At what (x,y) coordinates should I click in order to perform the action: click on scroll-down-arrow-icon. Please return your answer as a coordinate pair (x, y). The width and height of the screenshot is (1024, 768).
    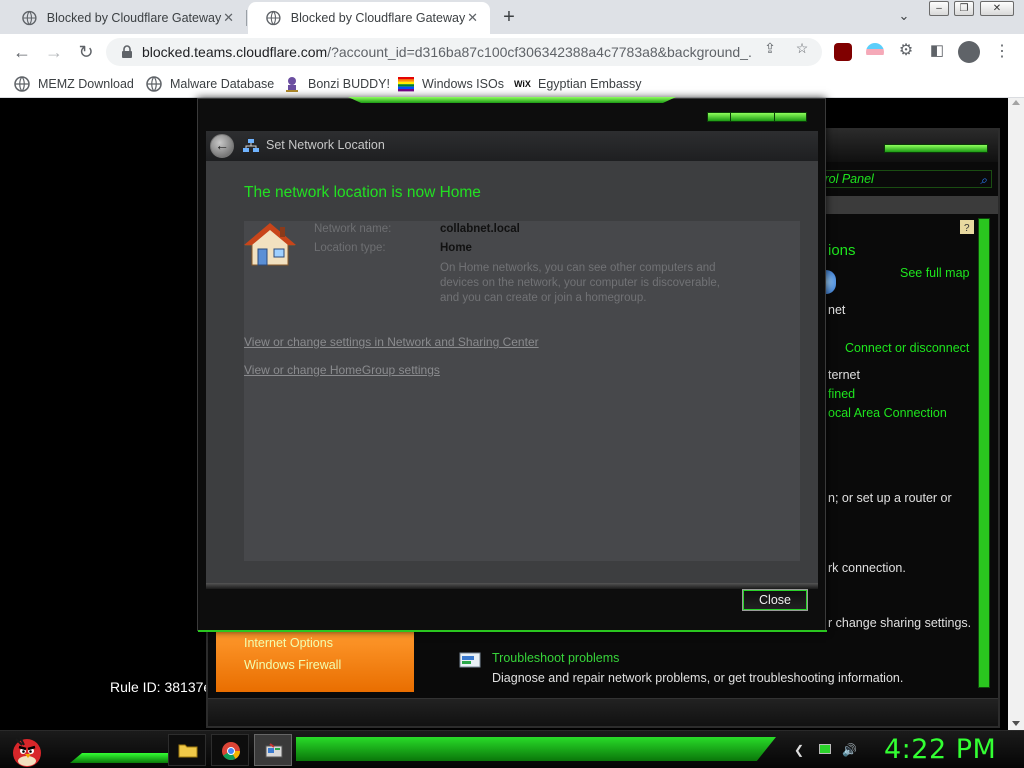
    Looking at the image, I should click on (1016, 723).